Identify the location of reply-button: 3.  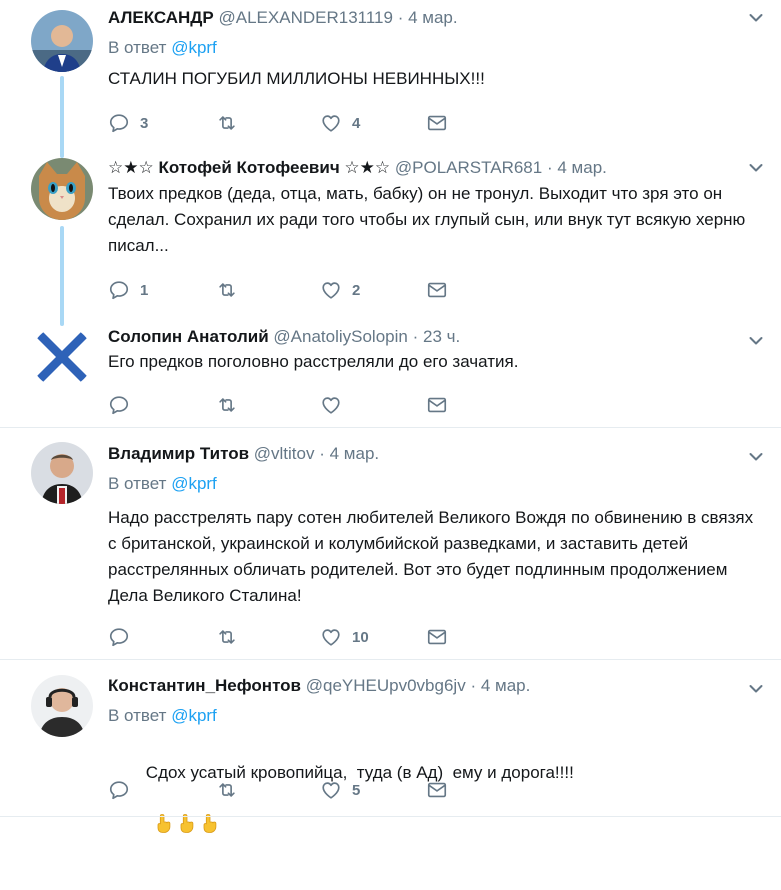
(128, 123).